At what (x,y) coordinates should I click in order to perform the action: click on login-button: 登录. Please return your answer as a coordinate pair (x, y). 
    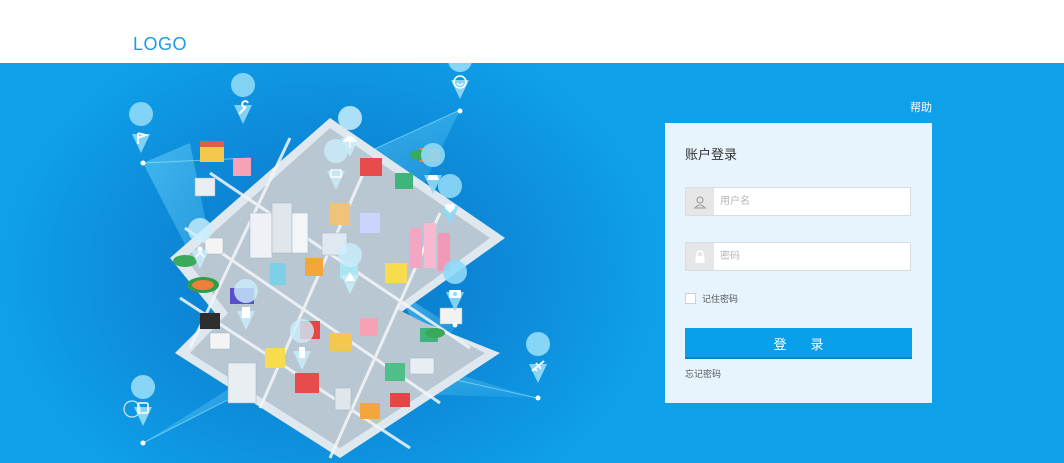
    Looking at the image, I should click on (798, 343).